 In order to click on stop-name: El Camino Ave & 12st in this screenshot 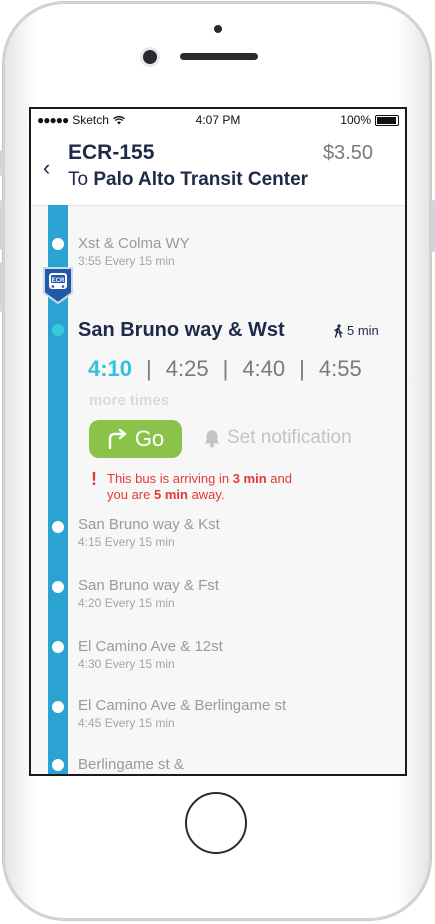, I will do `click(150, 646)`.